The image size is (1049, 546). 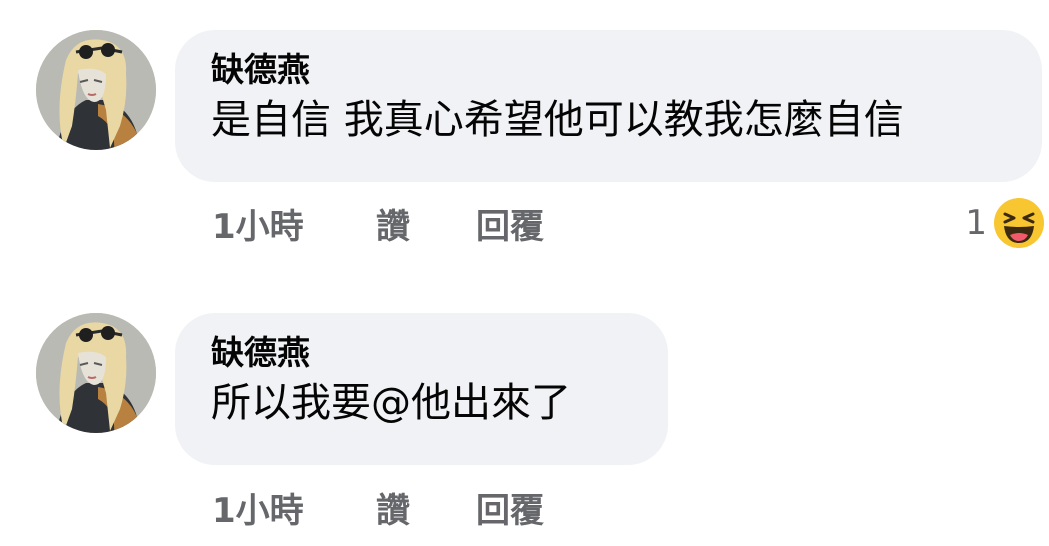 I want to click on haha-emoji-icon, so click(x=1019, y=223).